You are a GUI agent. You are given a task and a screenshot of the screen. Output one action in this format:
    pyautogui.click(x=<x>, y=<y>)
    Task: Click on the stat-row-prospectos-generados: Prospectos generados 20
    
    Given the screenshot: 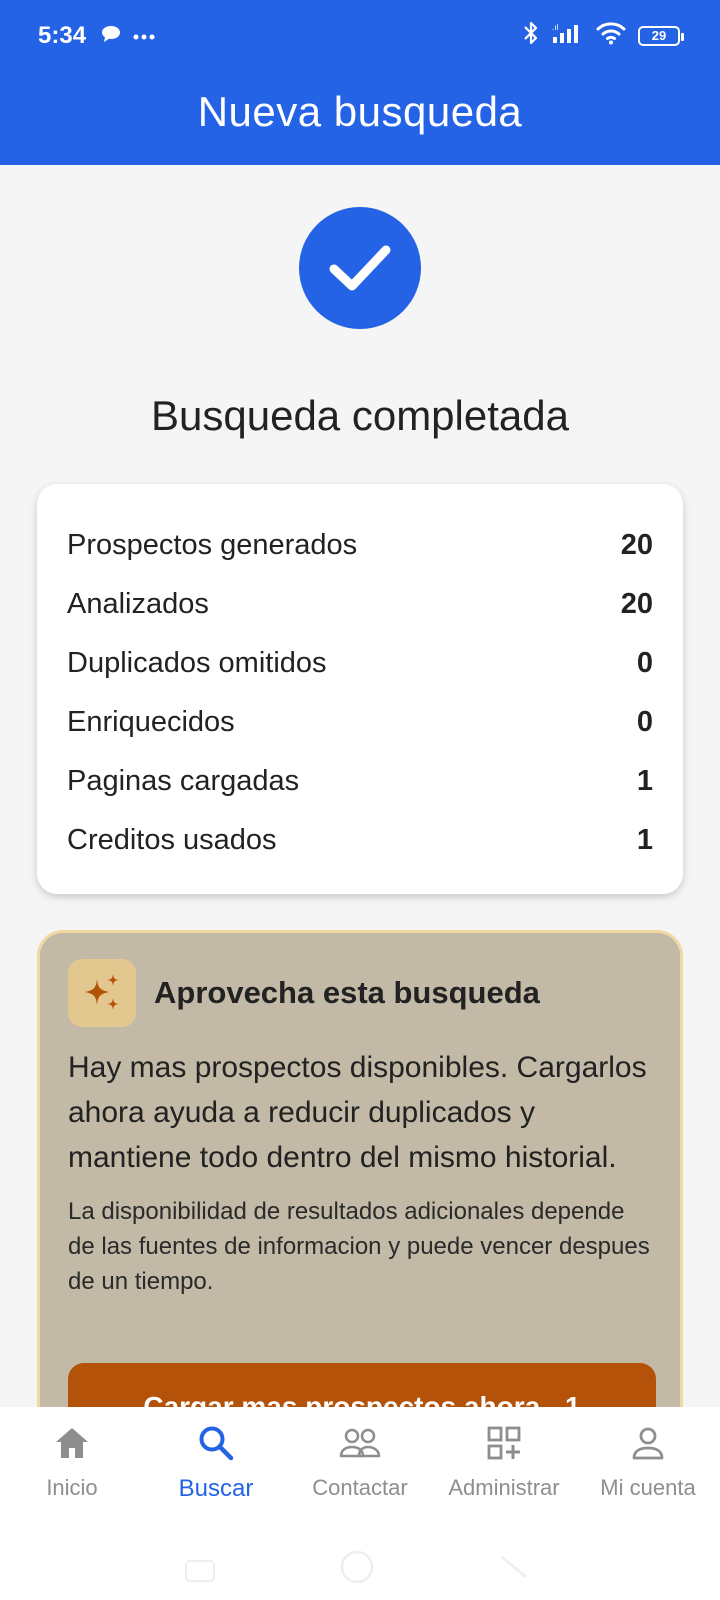 What is the action you would take?
    pyautogui.click(x=360, y=545)
    